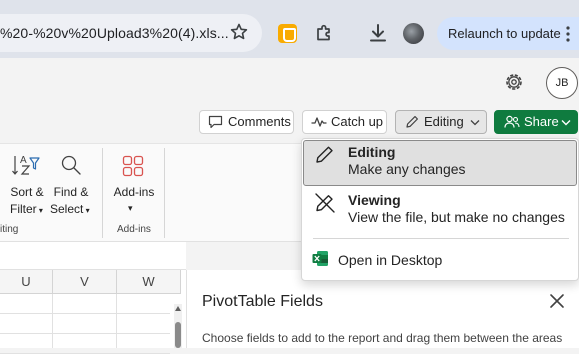 The image size is (579, 354). What do you see at coordinates (320, 258) in the screenshot?
I see `excel-icon` at bounding box center [320, 258].